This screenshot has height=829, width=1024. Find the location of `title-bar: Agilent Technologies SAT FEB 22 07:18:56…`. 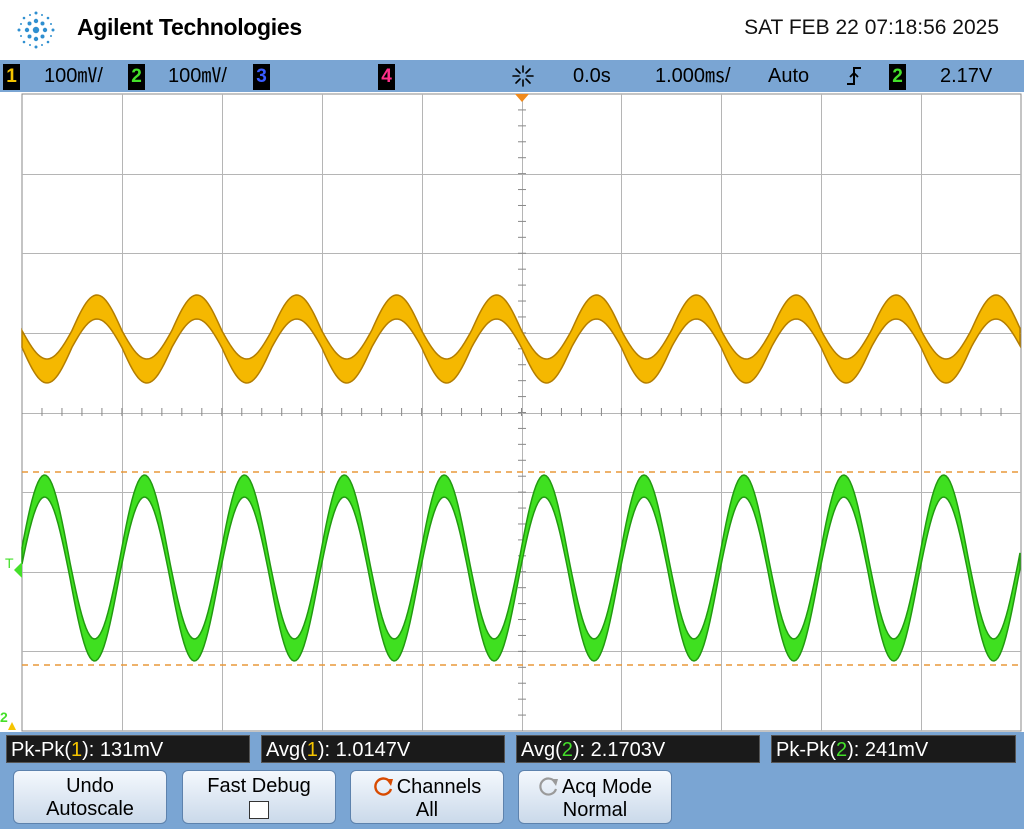

title-bar: Agilent Technologies SAT FEB 22 07:18:56… is located at coordinates (512, 30).